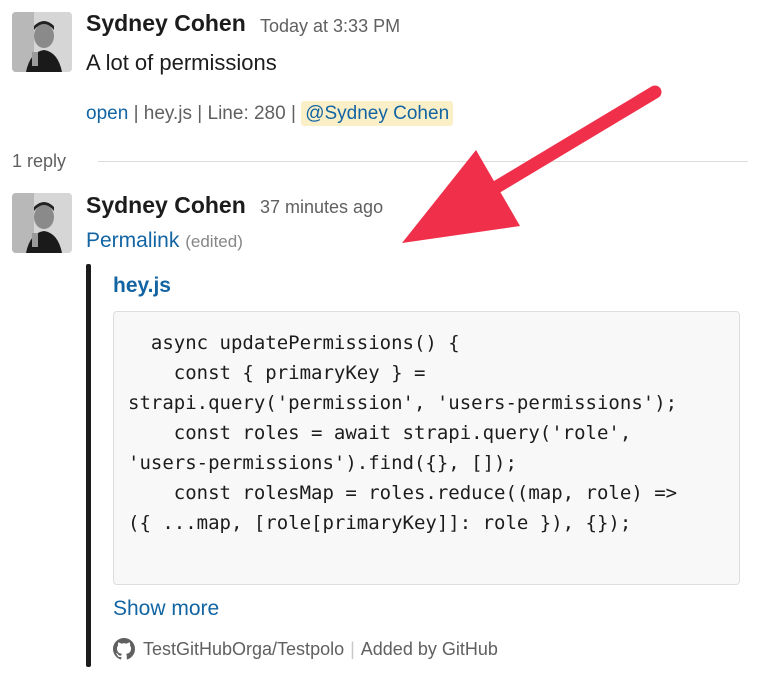 This screenshot has height=693, width=763. What do you see at coordinates (532, 164) in the screenshot?
I see `annotation-arrow-icon` at bounding box center [532, 164].